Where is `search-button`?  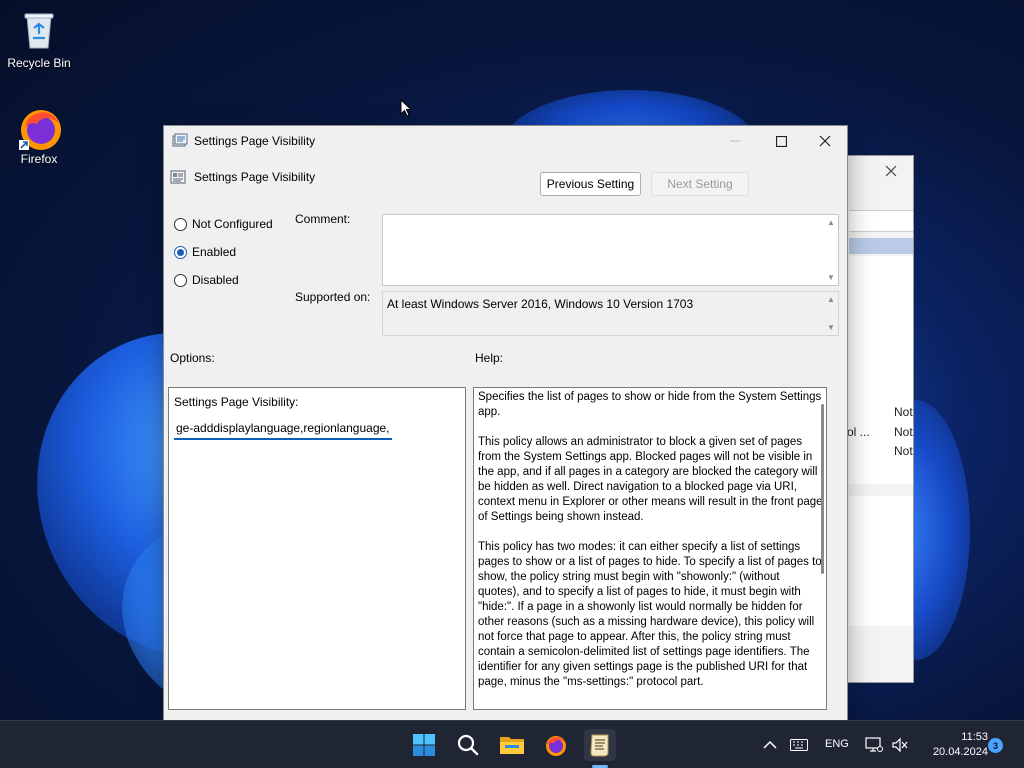 search-button is located at coordinates (468, 745).